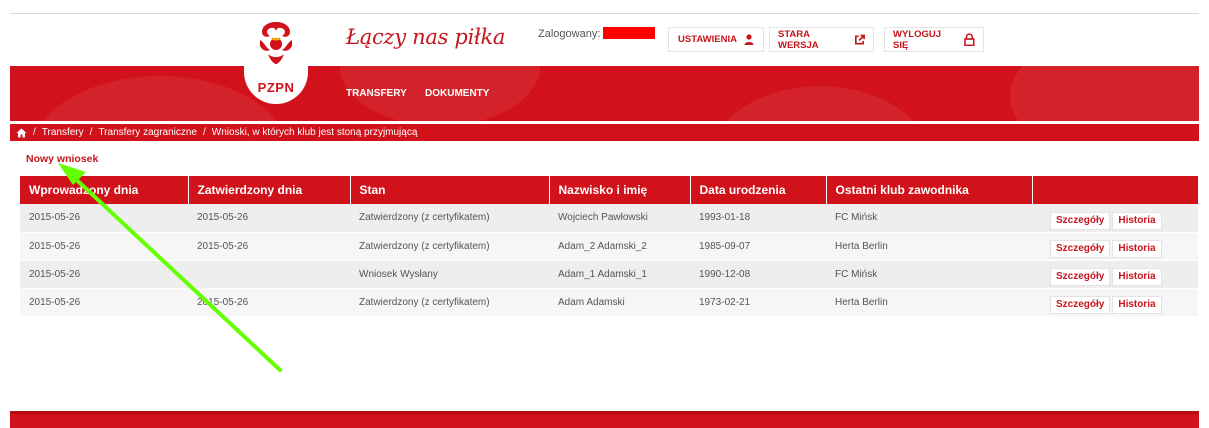 The width and height of the screenshot is (1209, 428). What do you see at coordinates (104, 190) in the screenshot?
I see `col-entered-date: Wprowadzony dnia` at bounding box center [104, 190].